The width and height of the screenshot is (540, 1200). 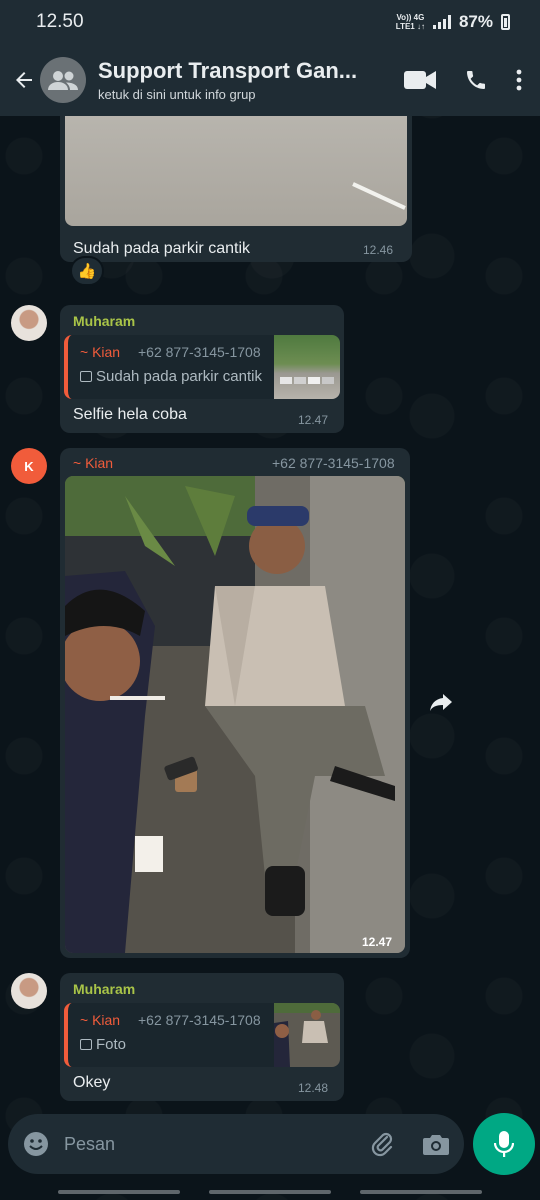 What do you see at coordinates (378, 250) in the screenshot?
I see `message-time: 12.46` at bounding box center [378, 250].